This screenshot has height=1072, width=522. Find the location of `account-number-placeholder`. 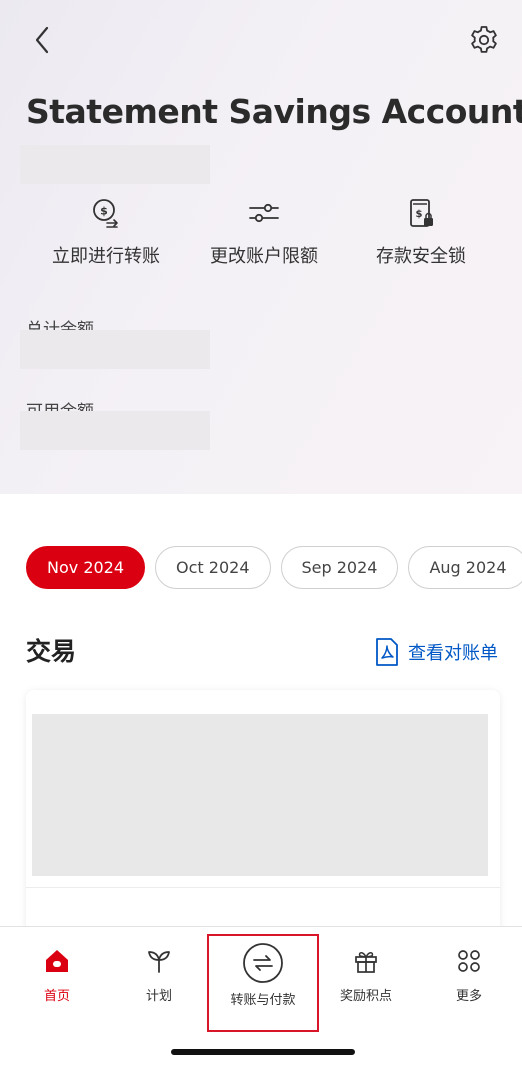

account-number-placeholder is located at coordinates (115, 164).